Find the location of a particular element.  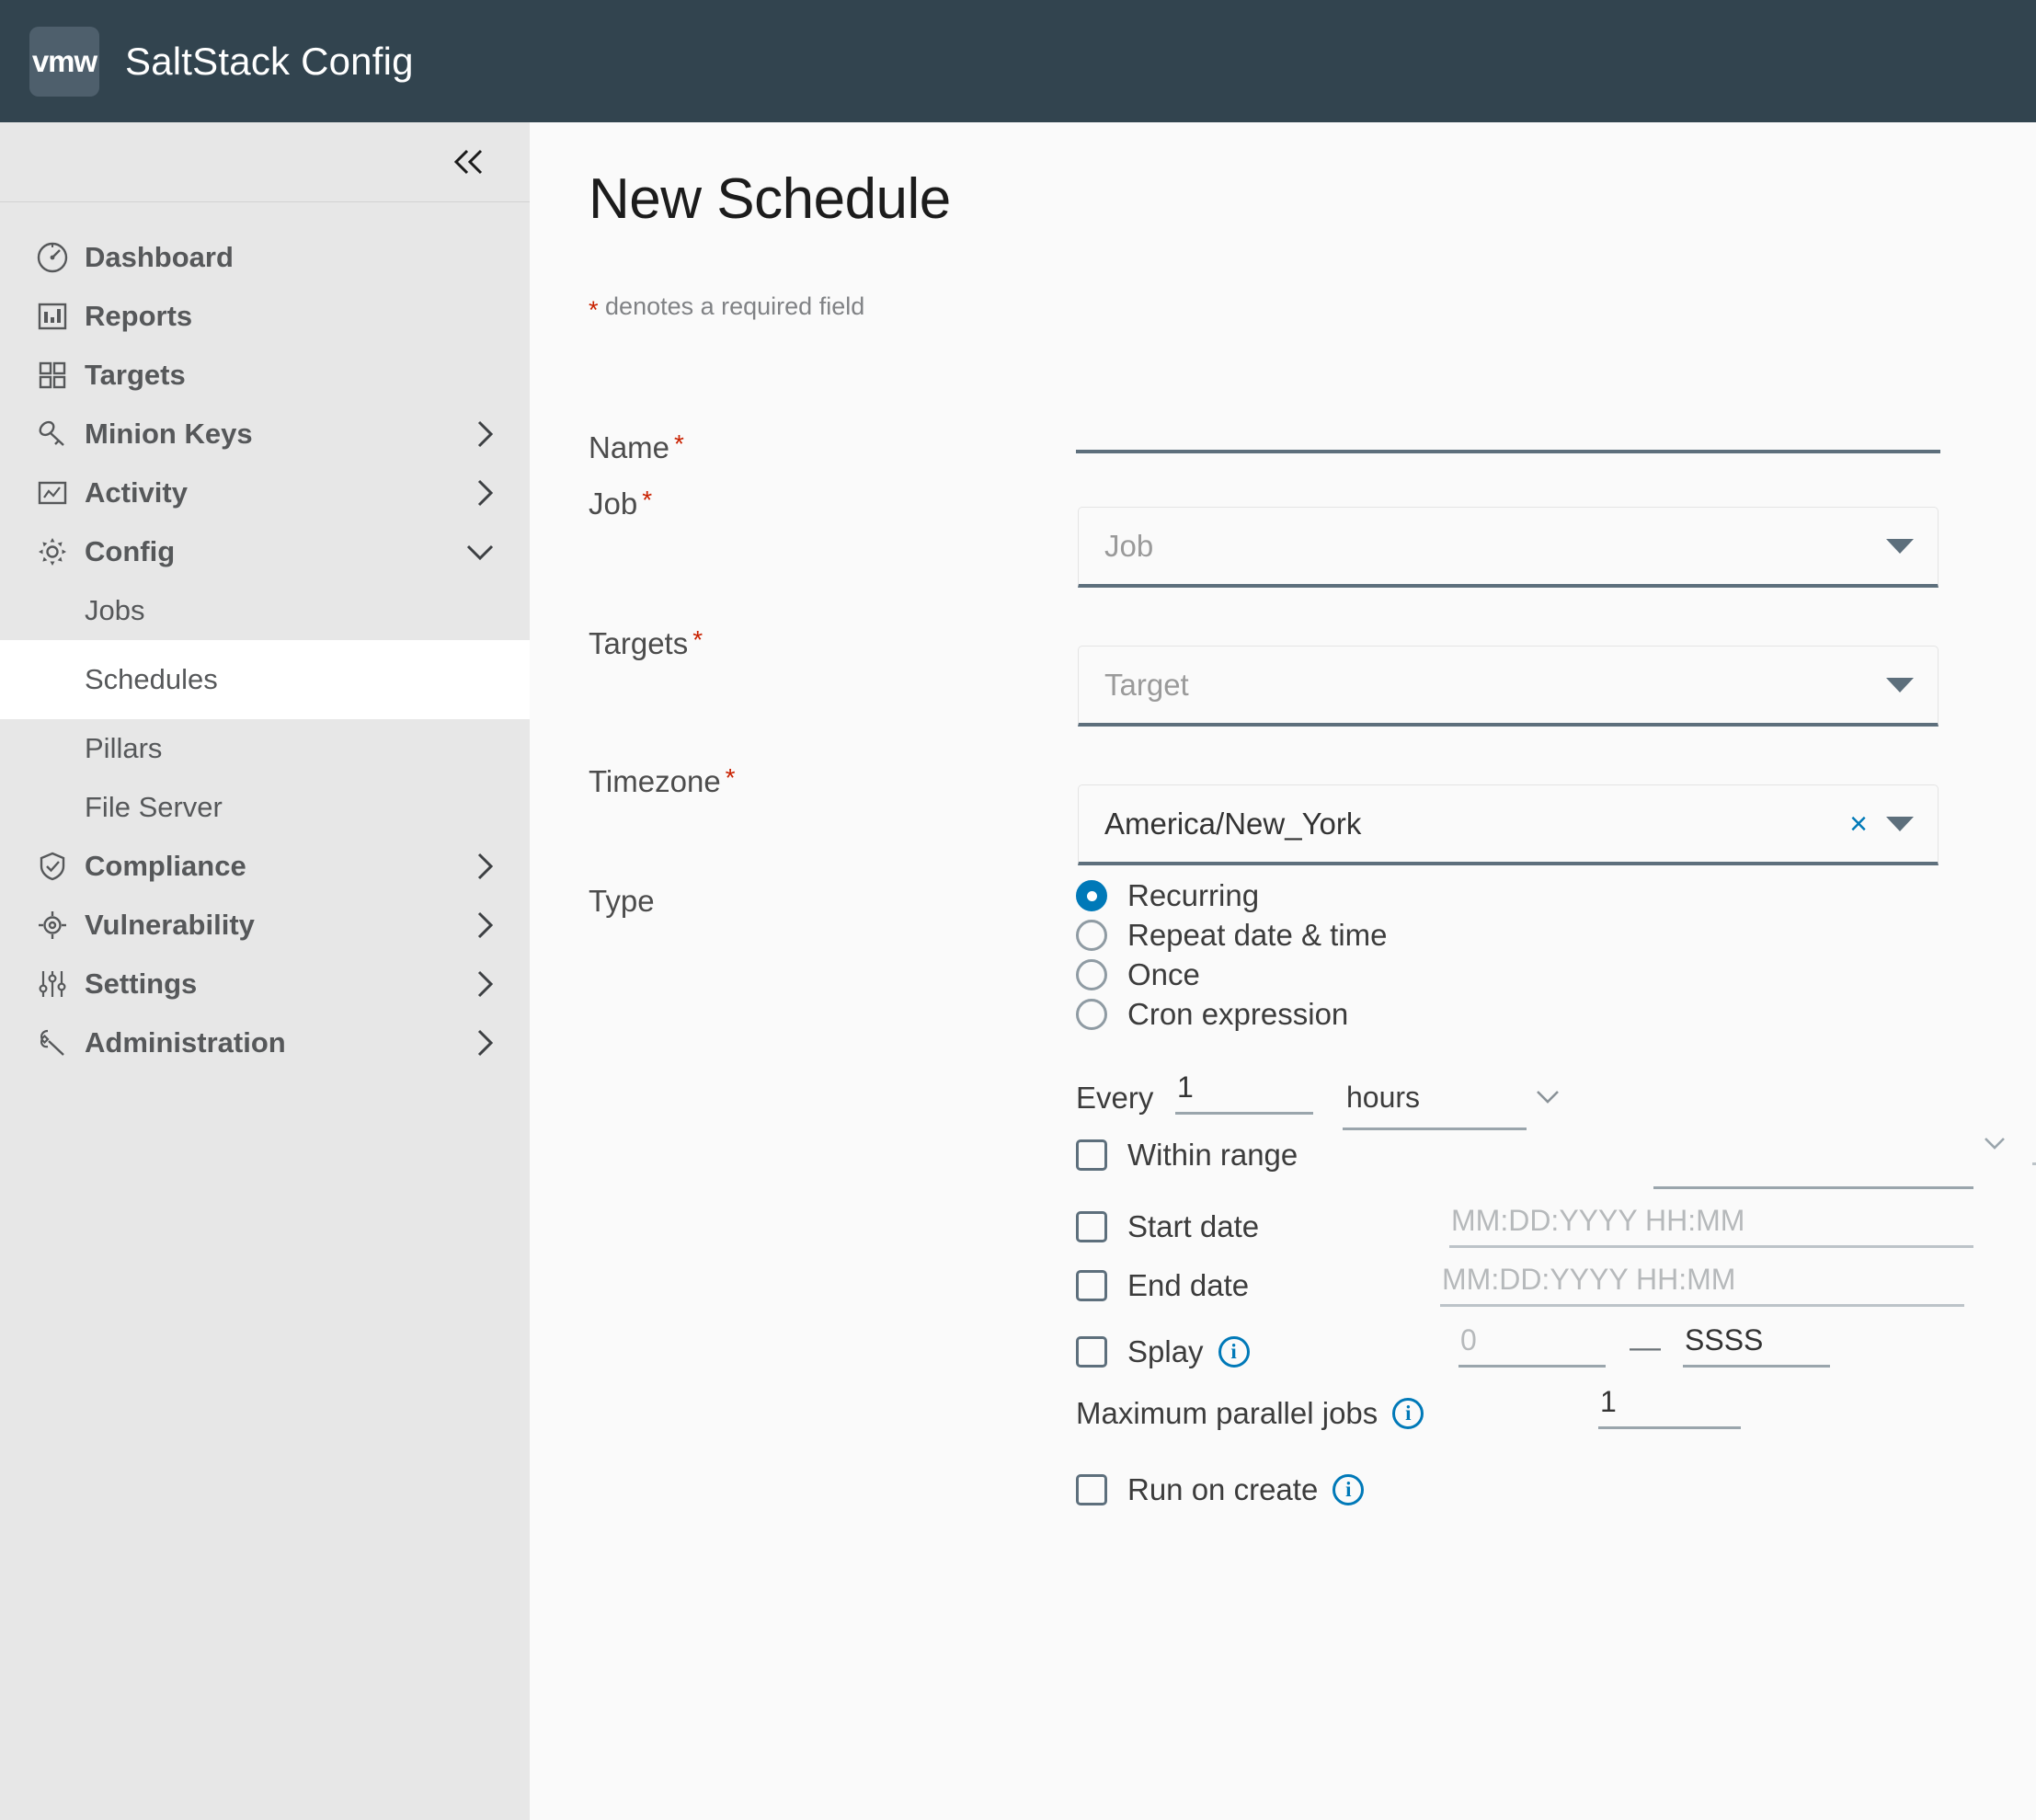

splay-checkbox-row: Splay i is located at coordinates (1163, 1351).